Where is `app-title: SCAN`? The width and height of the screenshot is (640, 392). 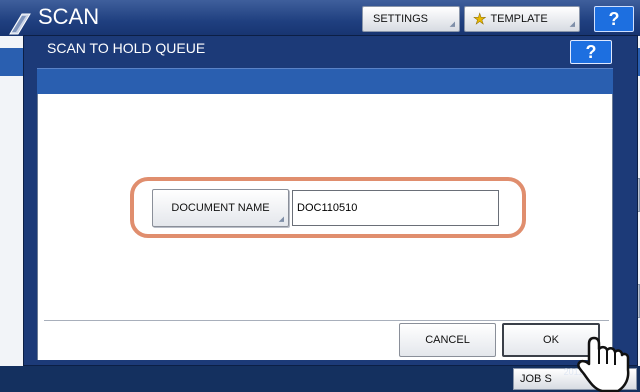 app-title: SCAN is located at coordinates (69, 16).